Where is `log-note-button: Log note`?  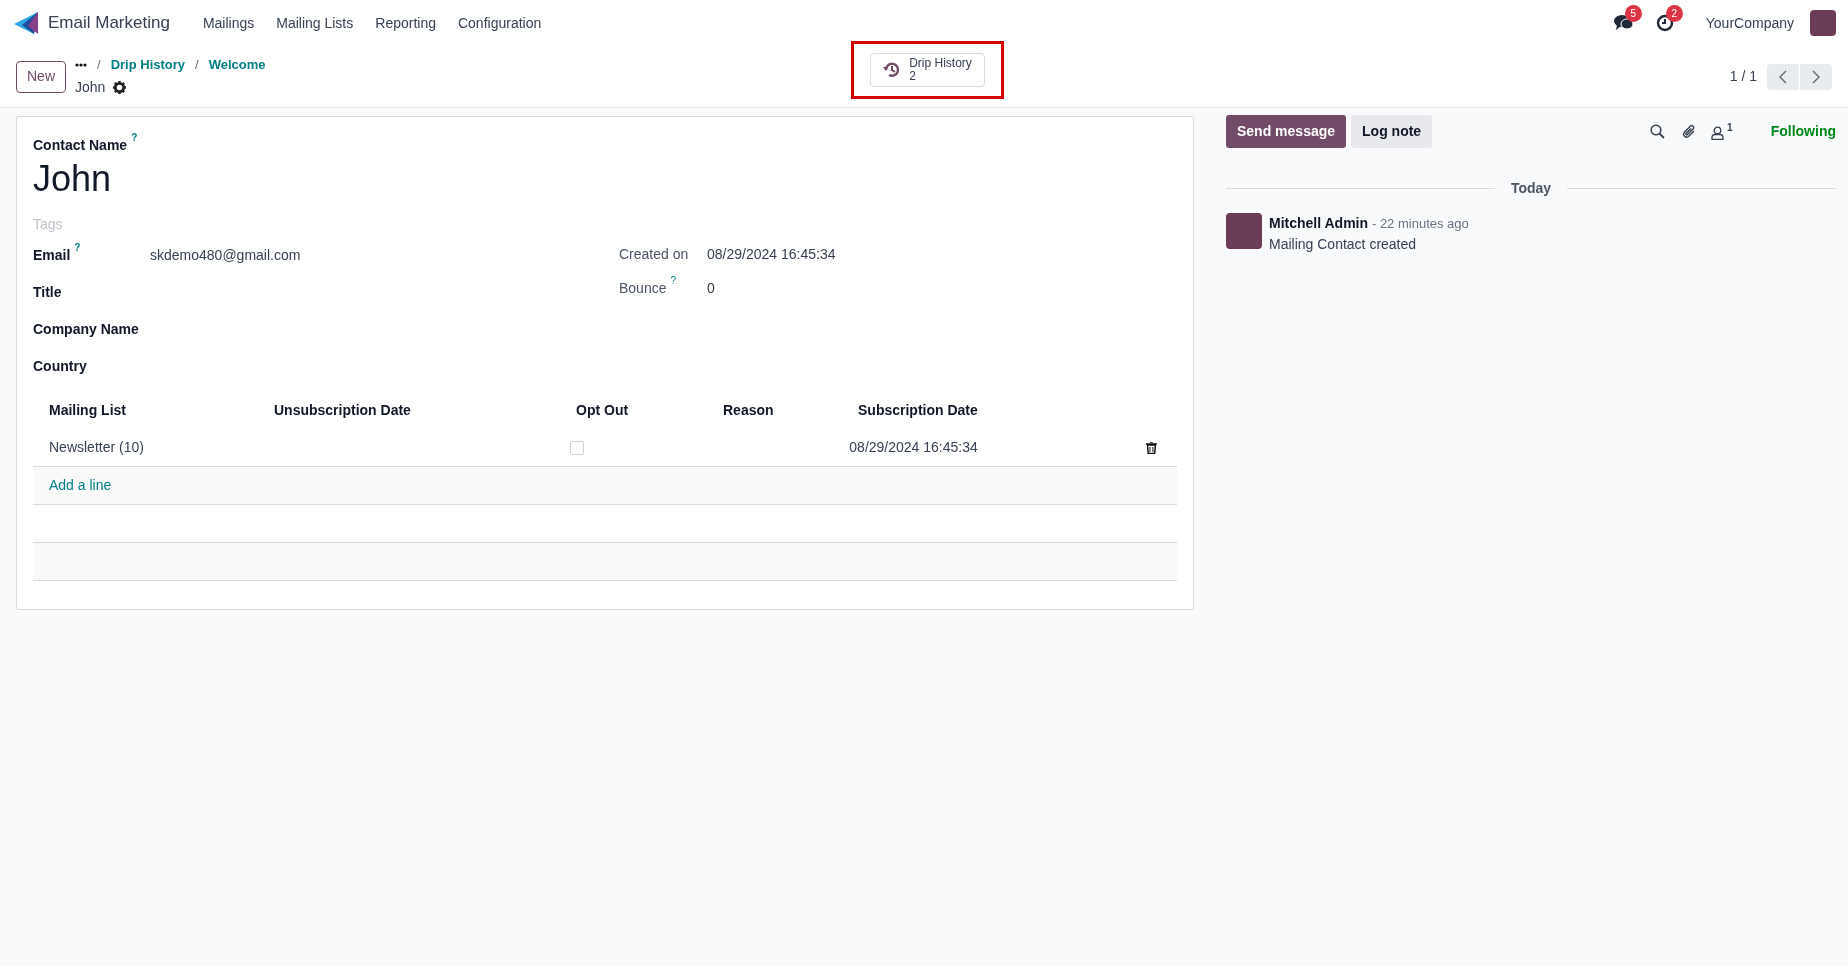 log-note-button: Log note is located at coordinates (1392, 131).